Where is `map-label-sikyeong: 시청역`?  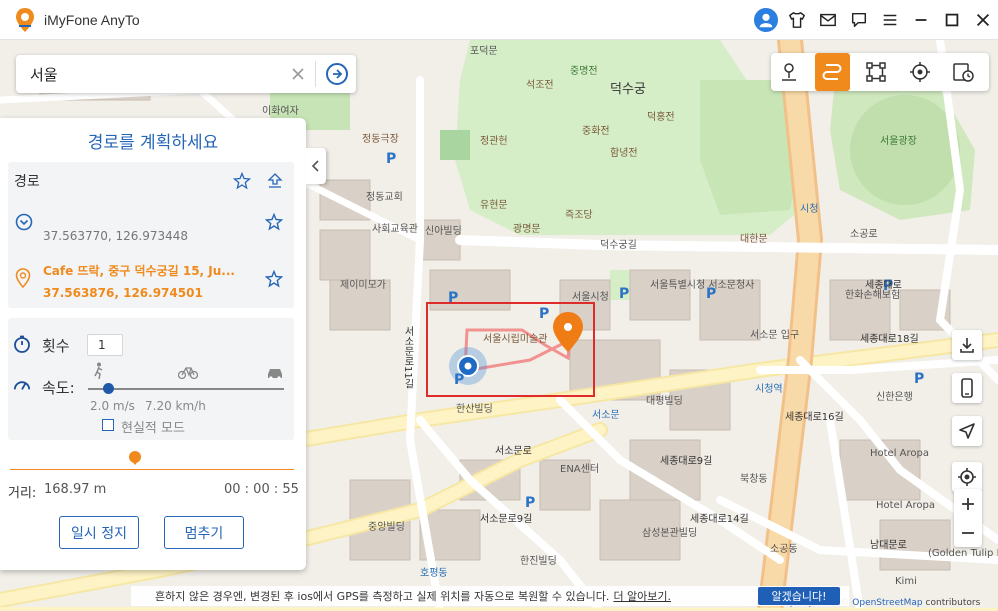 map-label-sikyeong: 시청역 is located at coordinates (769, 389).